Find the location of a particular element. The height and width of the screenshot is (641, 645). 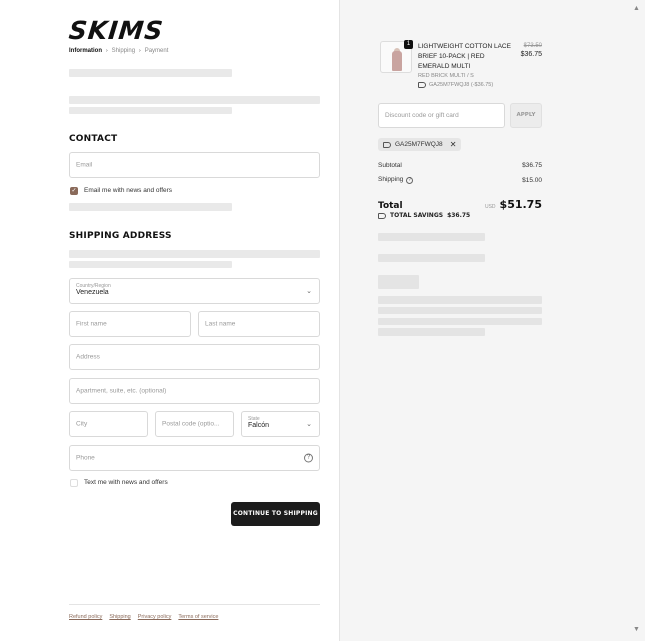

close-icon: ✕ is located at coordinates (453, 144).